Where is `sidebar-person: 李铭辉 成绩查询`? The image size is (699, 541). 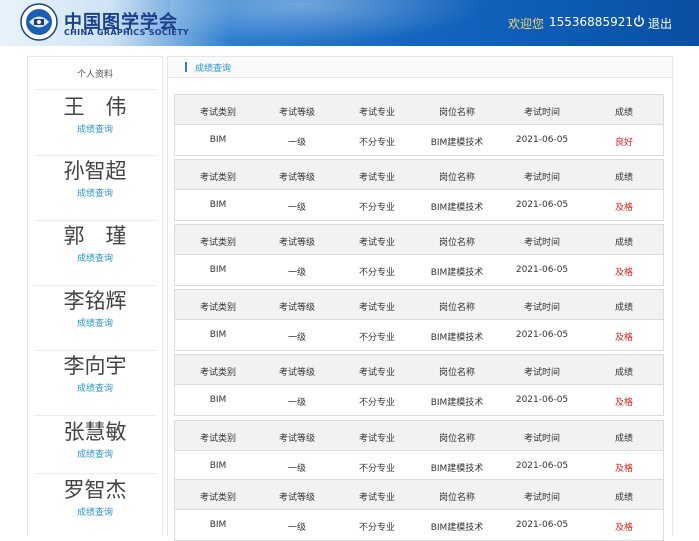
sidebar-person: 李铭辉 成绩查询 is located at coordinates (95, 309).